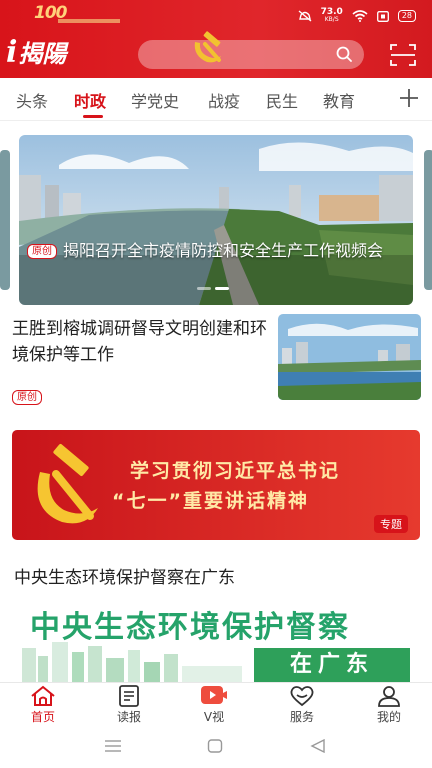 This screenshot has height=768, width=432. I want to click on banner-line-1: 学习贯彻习近平总书记, so click(235, 471).